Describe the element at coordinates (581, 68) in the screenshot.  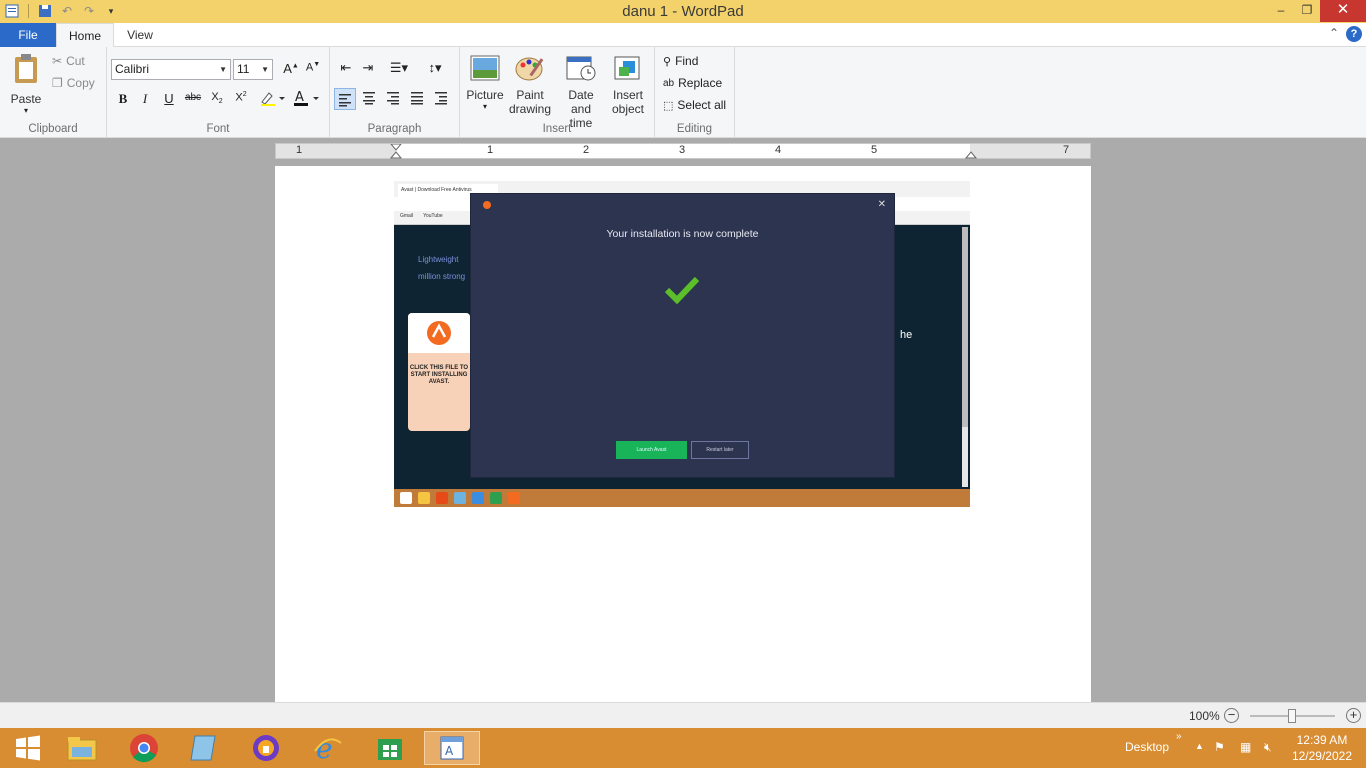
I see `calendar-clock-icon` at that location.